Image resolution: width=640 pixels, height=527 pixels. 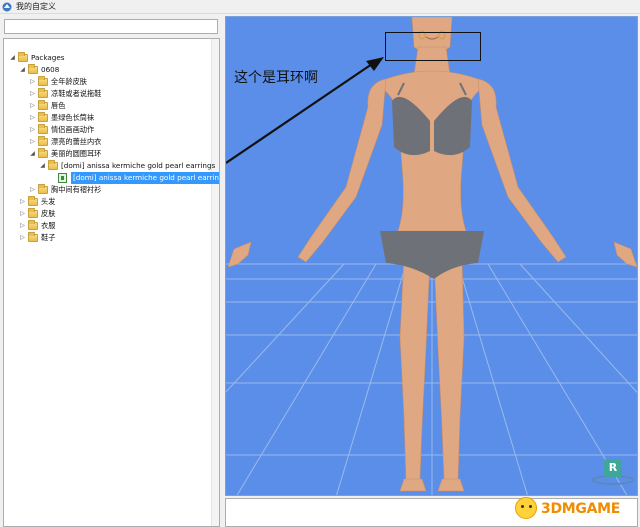 What do you see at coordinates (320, 7) in the screenshot?
I see `title-bar: 我的自定义` at bounding box center [320, 7].